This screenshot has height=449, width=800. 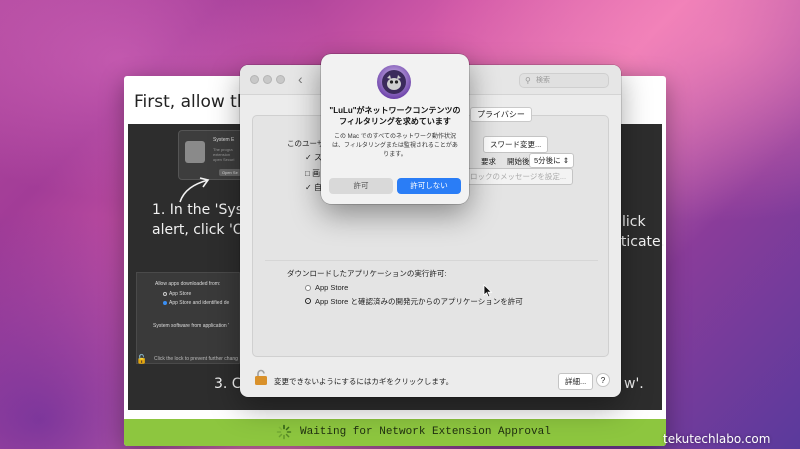 What do you see at coordinates (194, 190) in the screenshot?
I see `chalk-arrow-icon` at bounding box center [194, 190].